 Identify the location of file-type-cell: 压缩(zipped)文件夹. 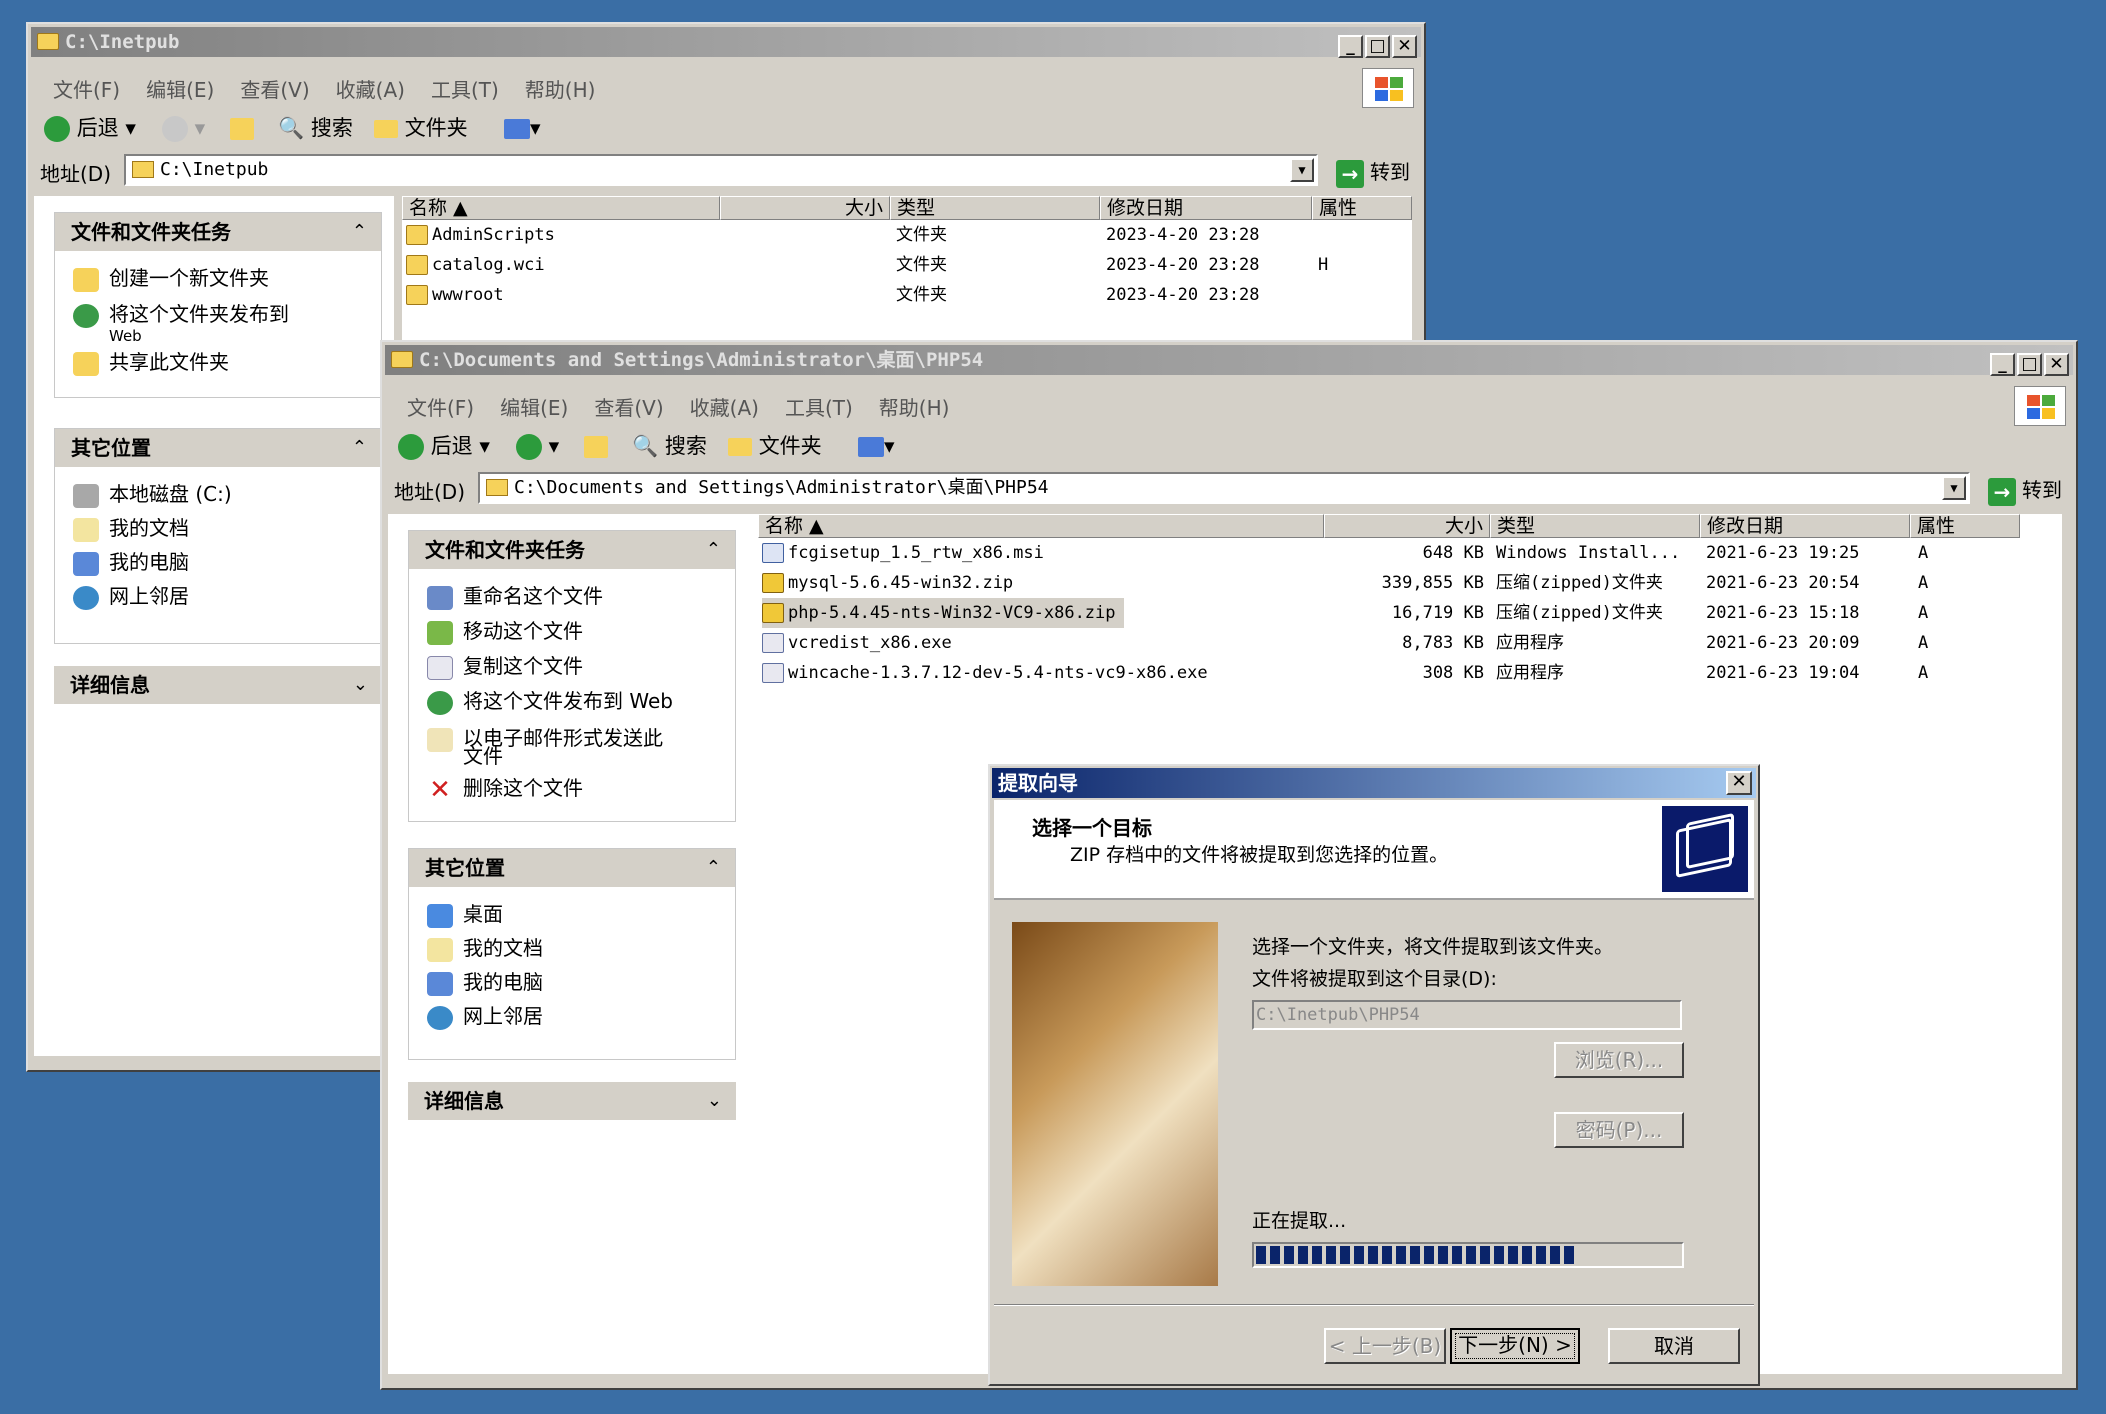
(1579, 583).